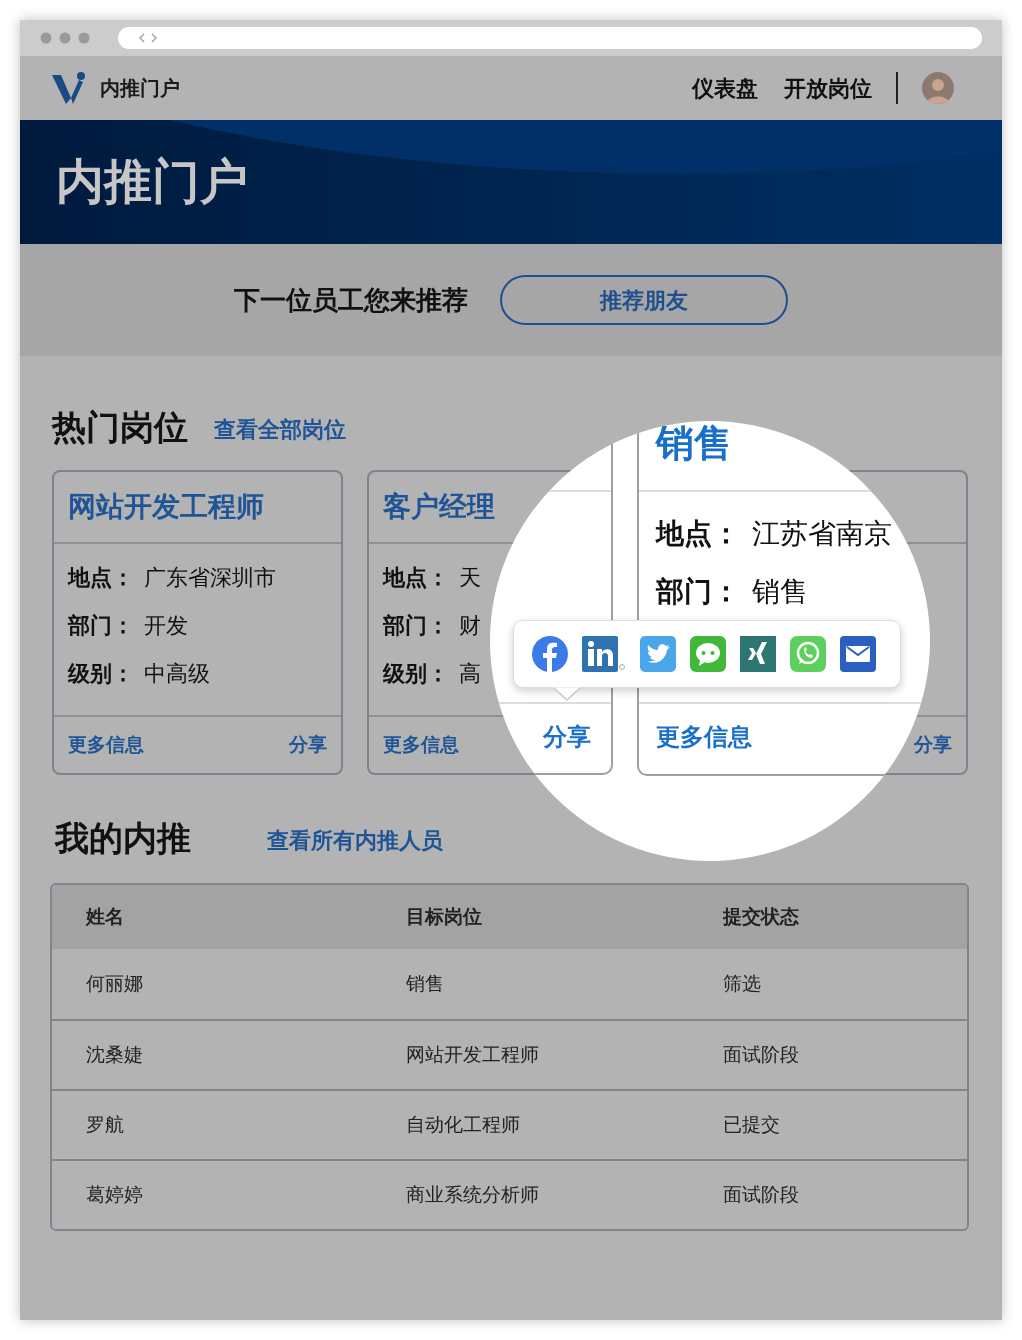 Image resolution: width=1022 pixels, height=1340 pixels. What do you see at coordinates (66, 38) in the screenshot?
I see `window-controls-icon` at bounding box center [66, 38].